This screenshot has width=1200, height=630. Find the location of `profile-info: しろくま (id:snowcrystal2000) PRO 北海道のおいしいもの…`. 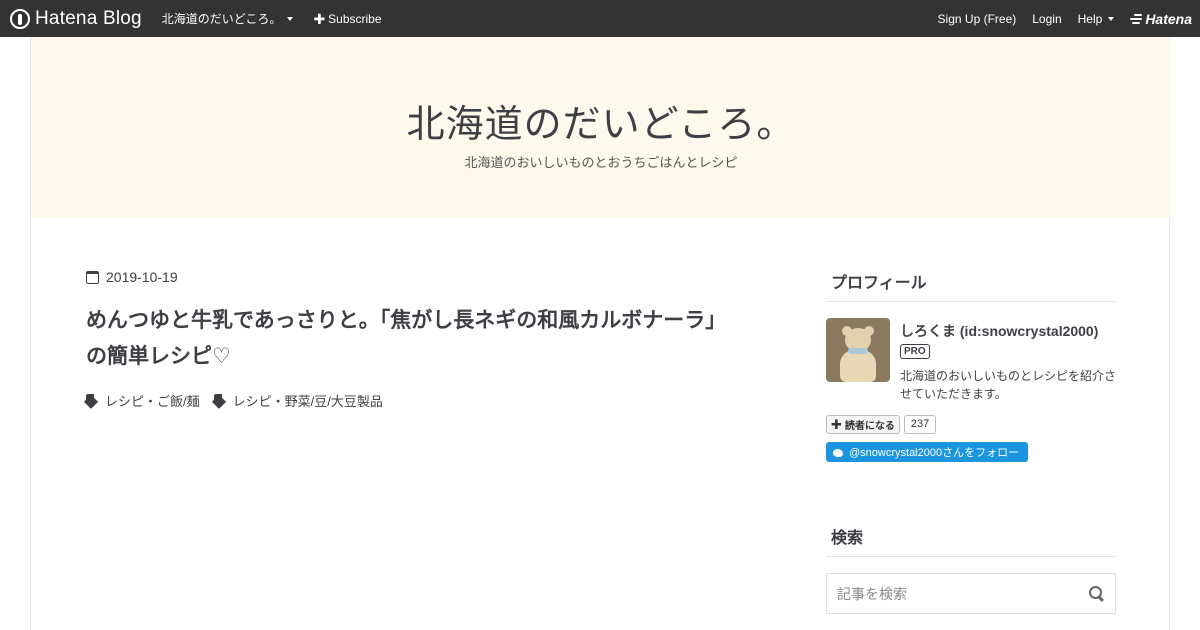

profile-info: しろくま (id:snowcrystal2000) PRO 北海道のおいしいもの… is located at coordinates (1009, 360).